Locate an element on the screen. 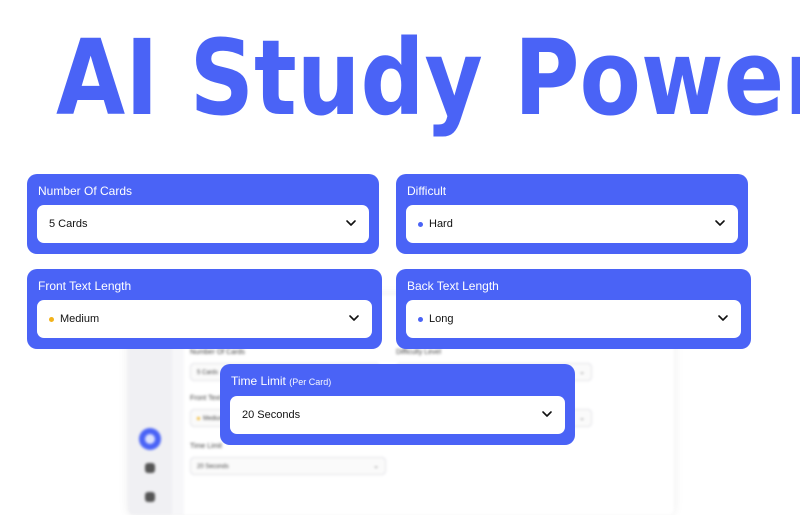 The height and width of the screenshot is (515, 800). select-number-of-cards: 5 Cards is located at coordinates (203, 224).